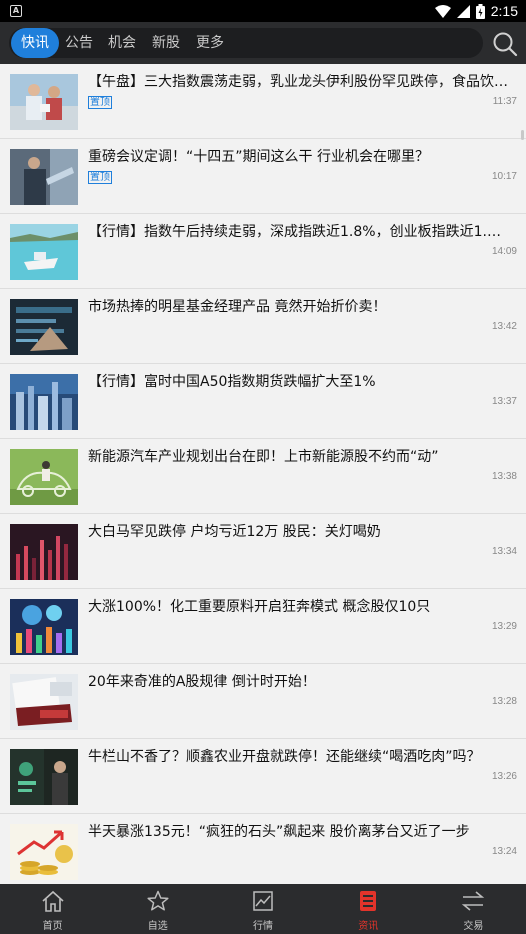  I want to click on news-item: 新能源汽车产业规划出台在即！上市新能源股不约而“动” 13:38, so click(263, 476).